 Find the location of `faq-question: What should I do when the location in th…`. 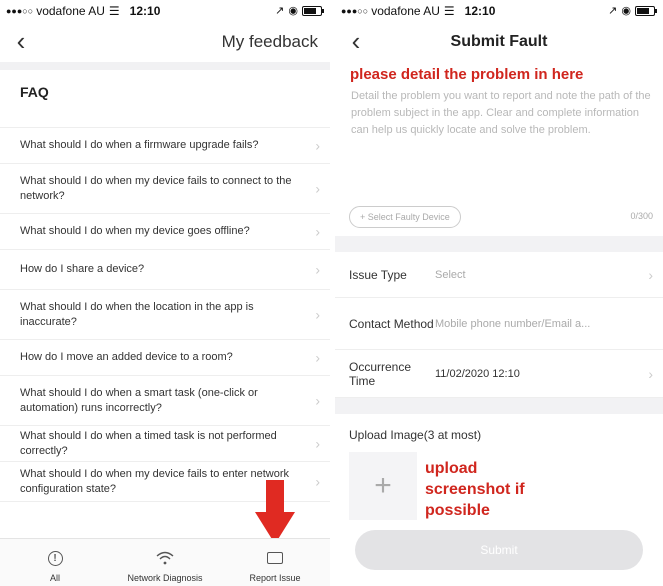

faq-question: What should I do when the location in th… is located at coordinates (137, 314).